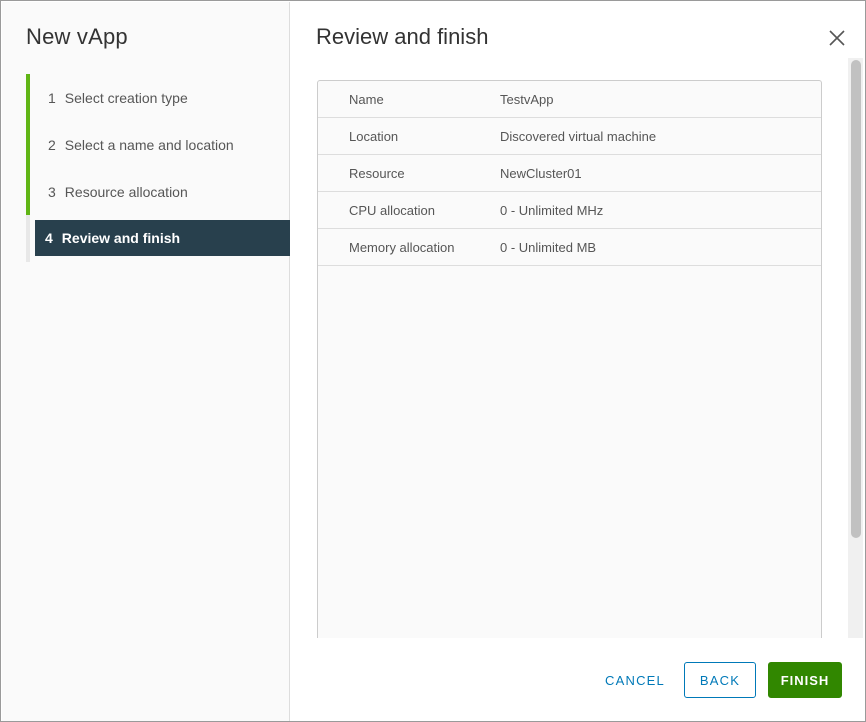 The height and width of the screenshot is (722, 866). Describe the element at coordinates (548, 247) in the screenshot. I see `row-value: 0 - Unlimited MB` at that location.